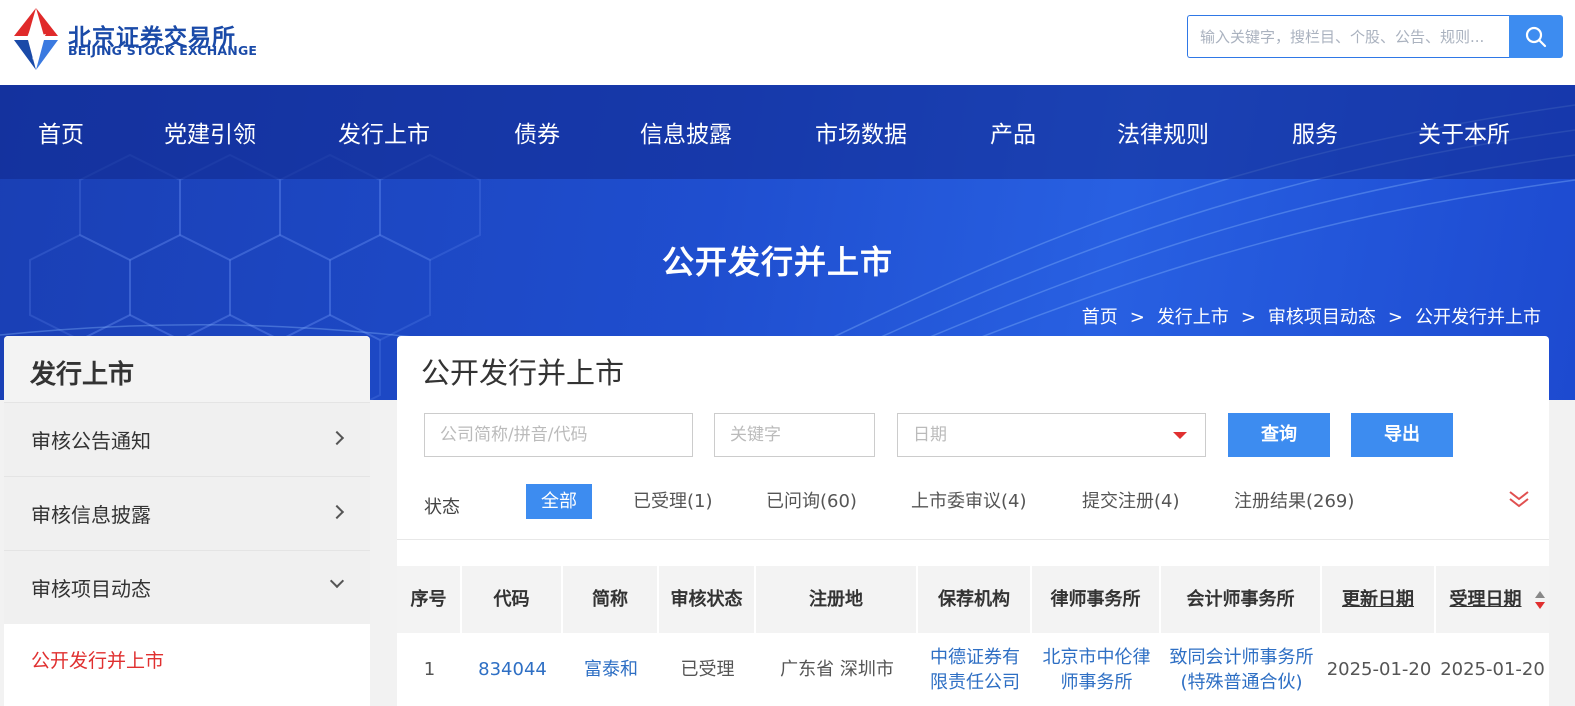  I want to click on nav-products: 产品, so click(1013, 132).